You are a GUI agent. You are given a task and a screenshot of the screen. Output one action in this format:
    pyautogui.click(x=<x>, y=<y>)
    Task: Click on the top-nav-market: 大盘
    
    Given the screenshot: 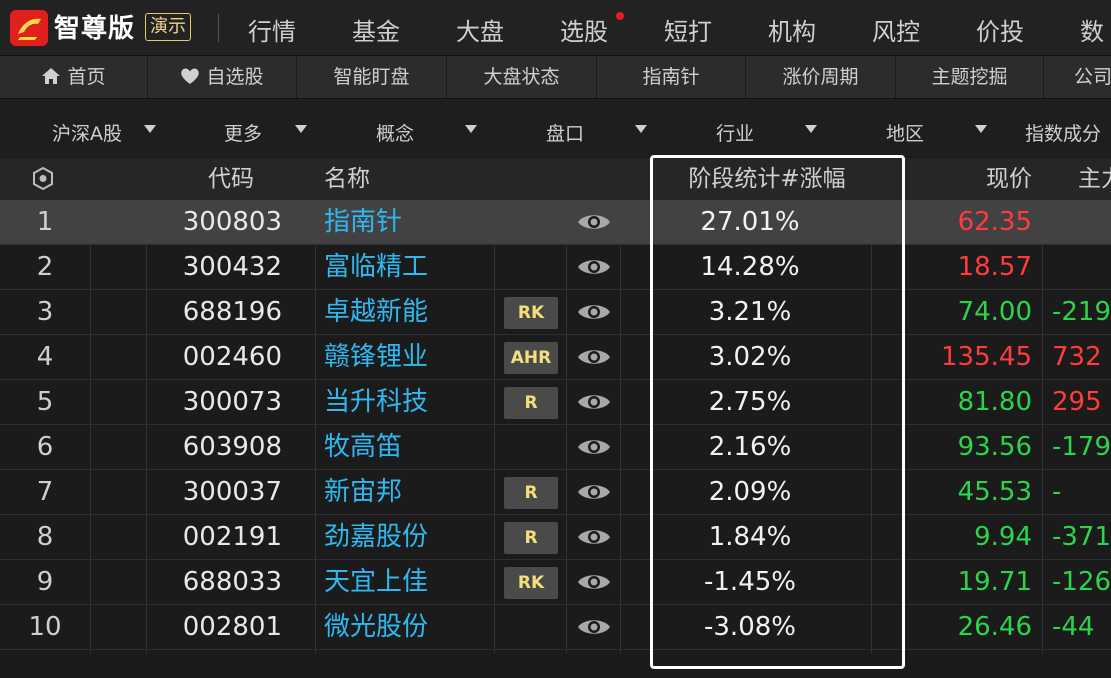 What is the action you would take?
    pyautogui.click(x=480, y=29)
    